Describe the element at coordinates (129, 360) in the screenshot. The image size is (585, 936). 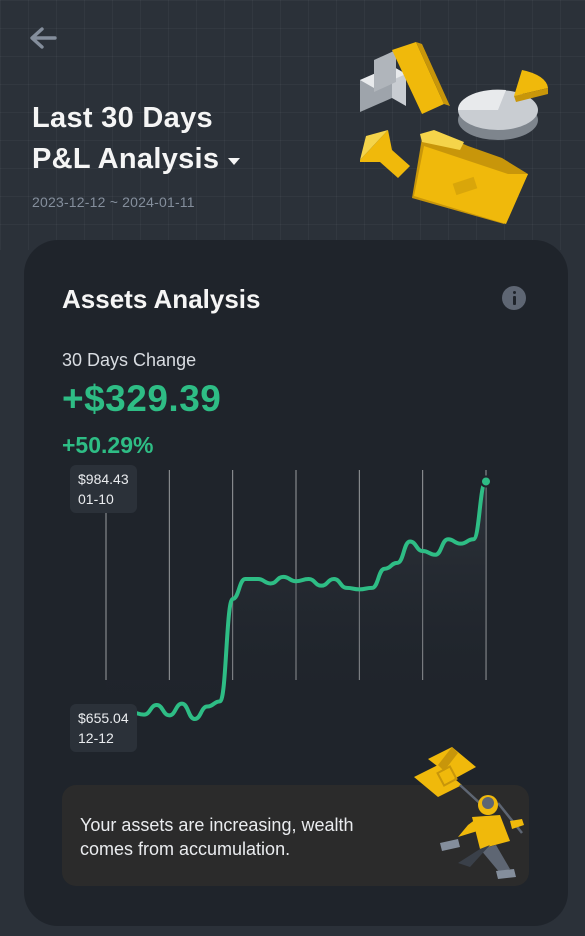
I see `change-label: 30 Days Change` at that location.